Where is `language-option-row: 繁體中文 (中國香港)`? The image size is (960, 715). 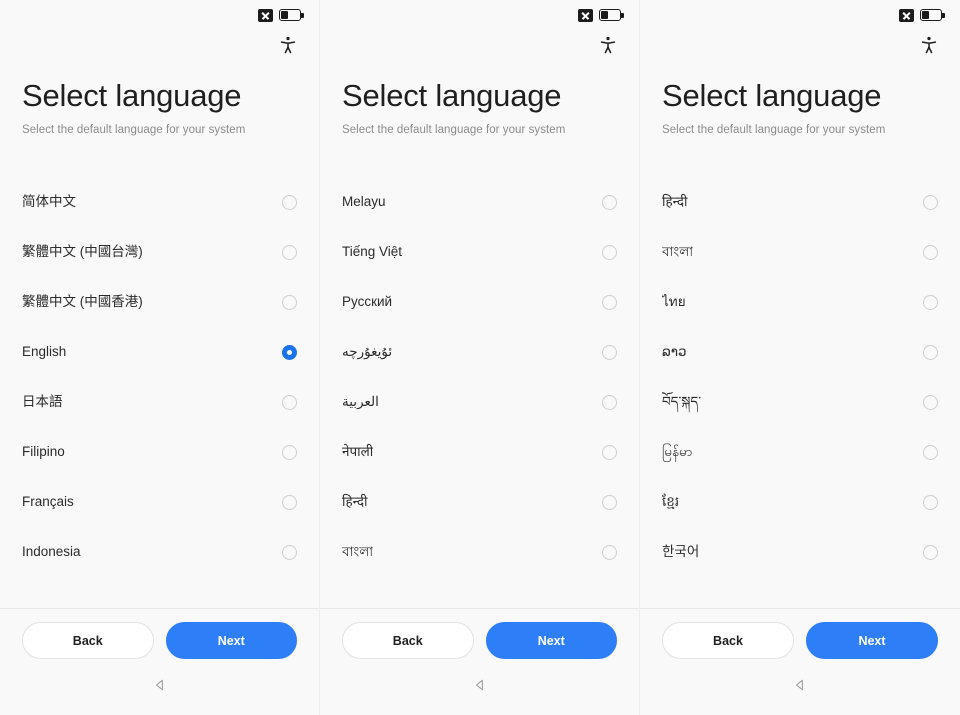
language-option-row: 繁體中文 (中國香港) is located at coordinates (159, 303).